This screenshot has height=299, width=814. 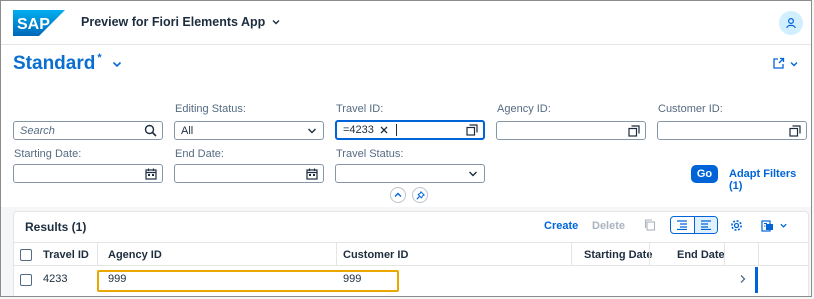 I want to click on list-indent-icon, so click(x=682, y=225).